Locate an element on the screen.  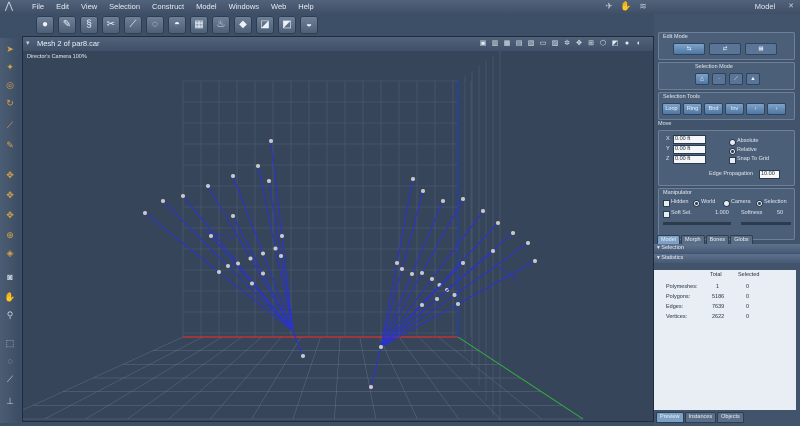
menu-help: Help is located at coordinates (305, 7).